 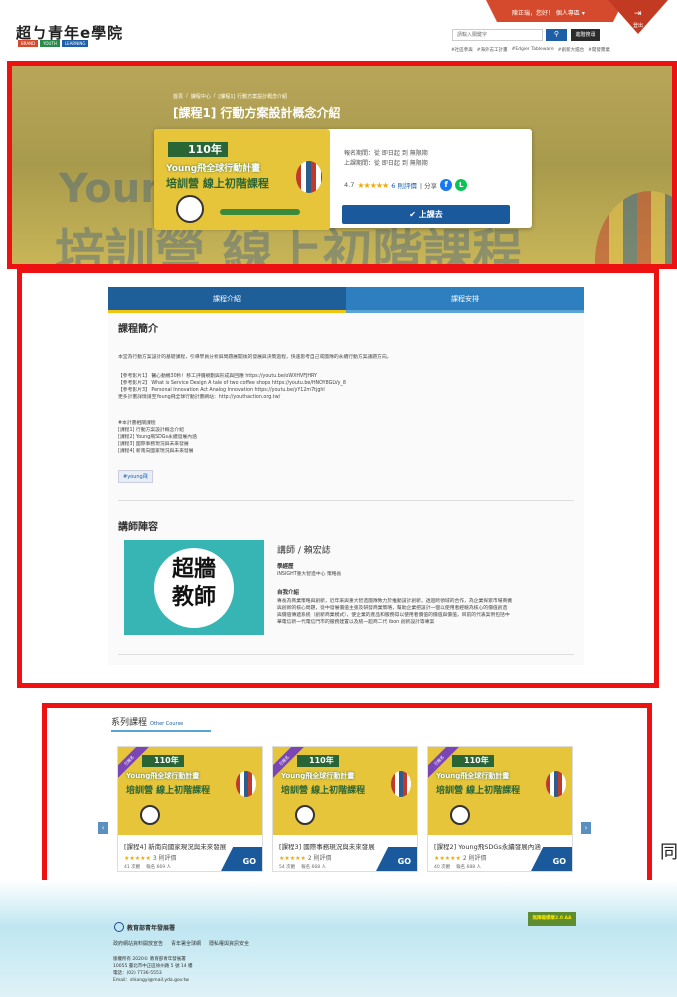 What do you see at coordinates (151, 927) in the screenshot?
I see `org-name: 教育部青年發展署` at bounding box center [151, 927].